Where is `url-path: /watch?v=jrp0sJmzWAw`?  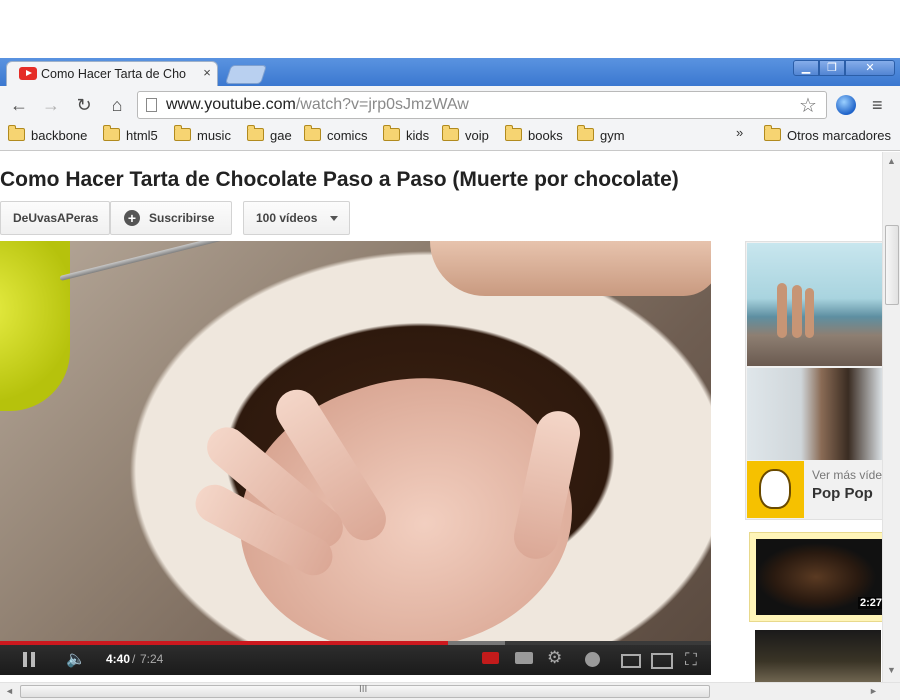 url-path: /watch?v=jrp0sJmzWAw is located at coordinates (382, 104).